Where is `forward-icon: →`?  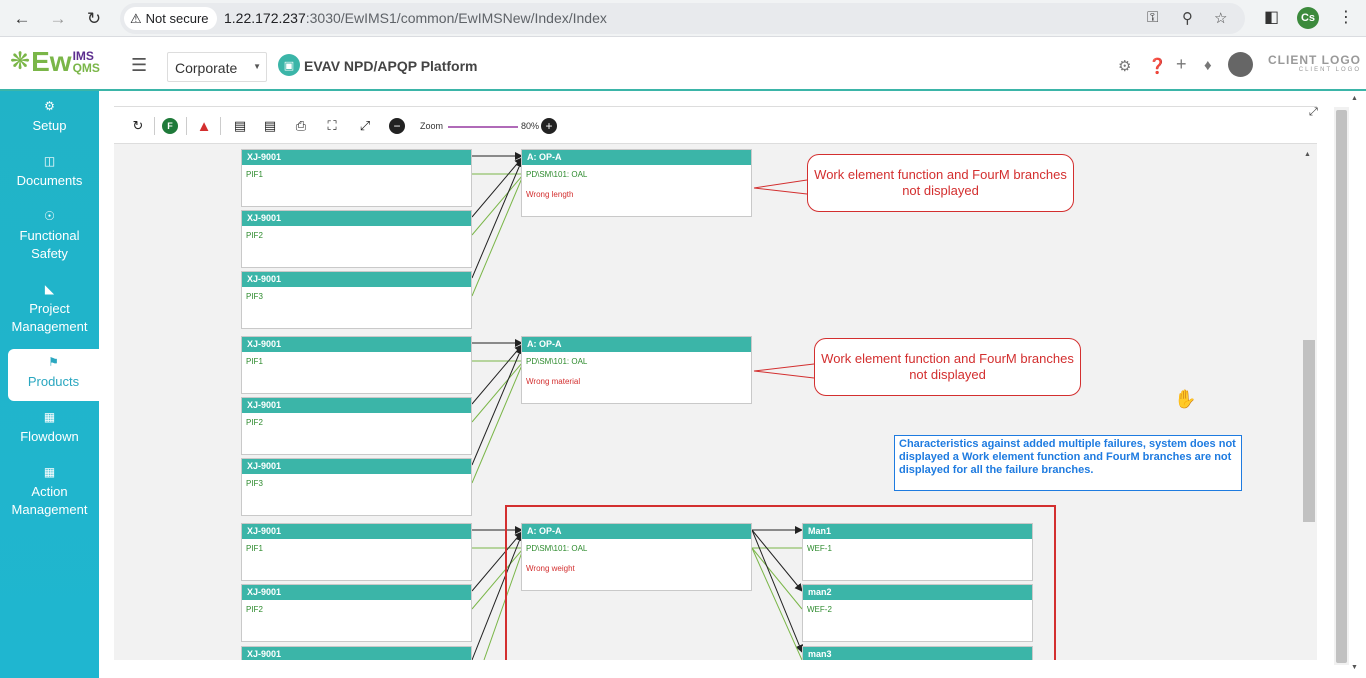
forward-icon: → is located at coordinates (58, 19).